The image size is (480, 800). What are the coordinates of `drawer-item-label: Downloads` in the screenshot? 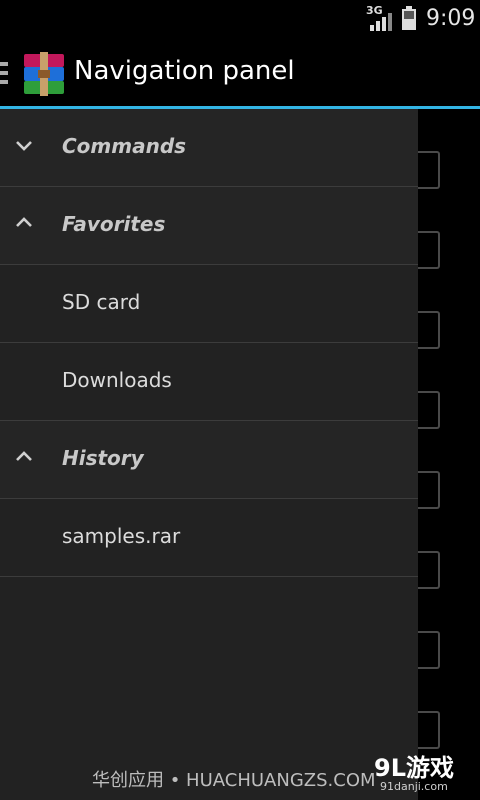 It's located at (117, 380).